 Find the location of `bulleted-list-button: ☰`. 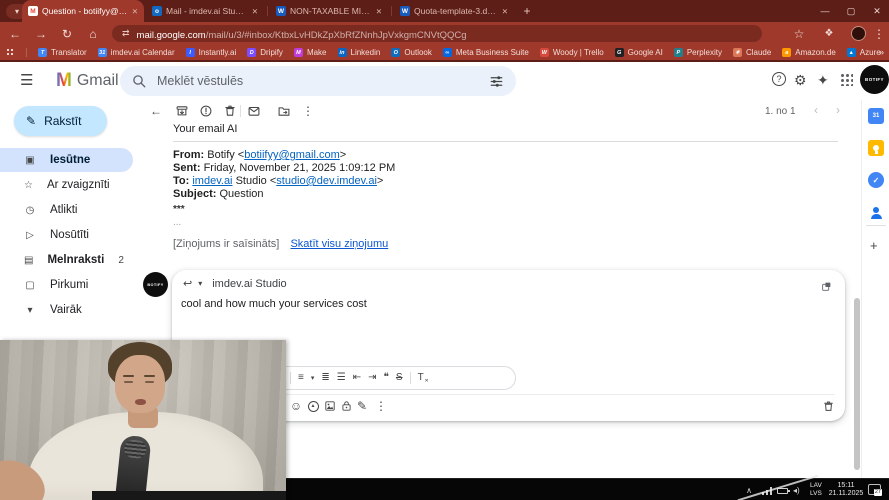

bulleted-list-button: ☰ is located at coordinates (341, 378).